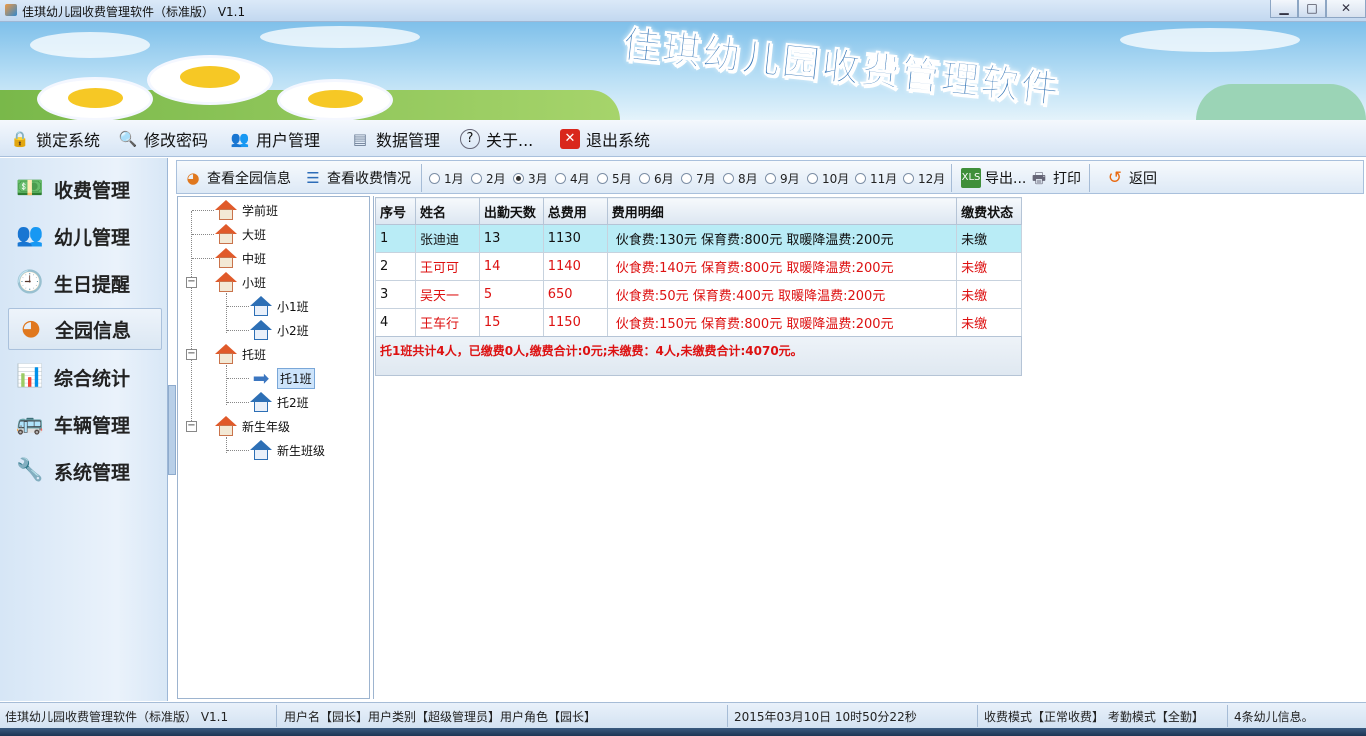  I want to click on print-button: 🖶 打印, so click(1055, 178).